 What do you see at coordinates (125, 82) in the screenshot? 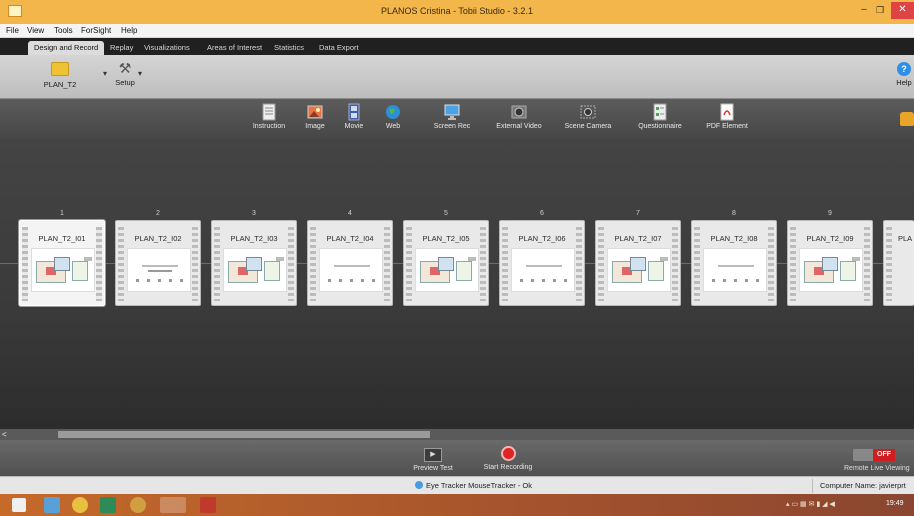
I see `setup-label: Setup` at bounding box center [125, 82].